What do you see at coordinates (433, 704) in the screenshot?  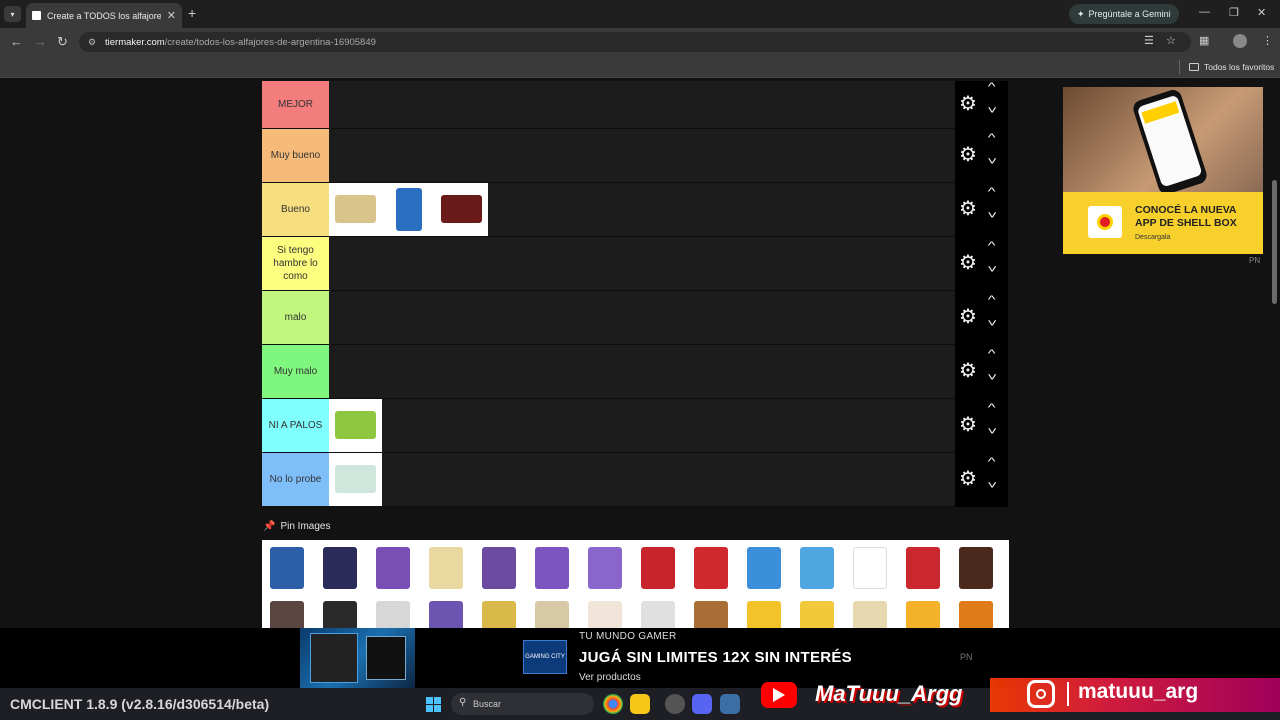 I see `windows-start-icon` at bounding box center [433, 704].